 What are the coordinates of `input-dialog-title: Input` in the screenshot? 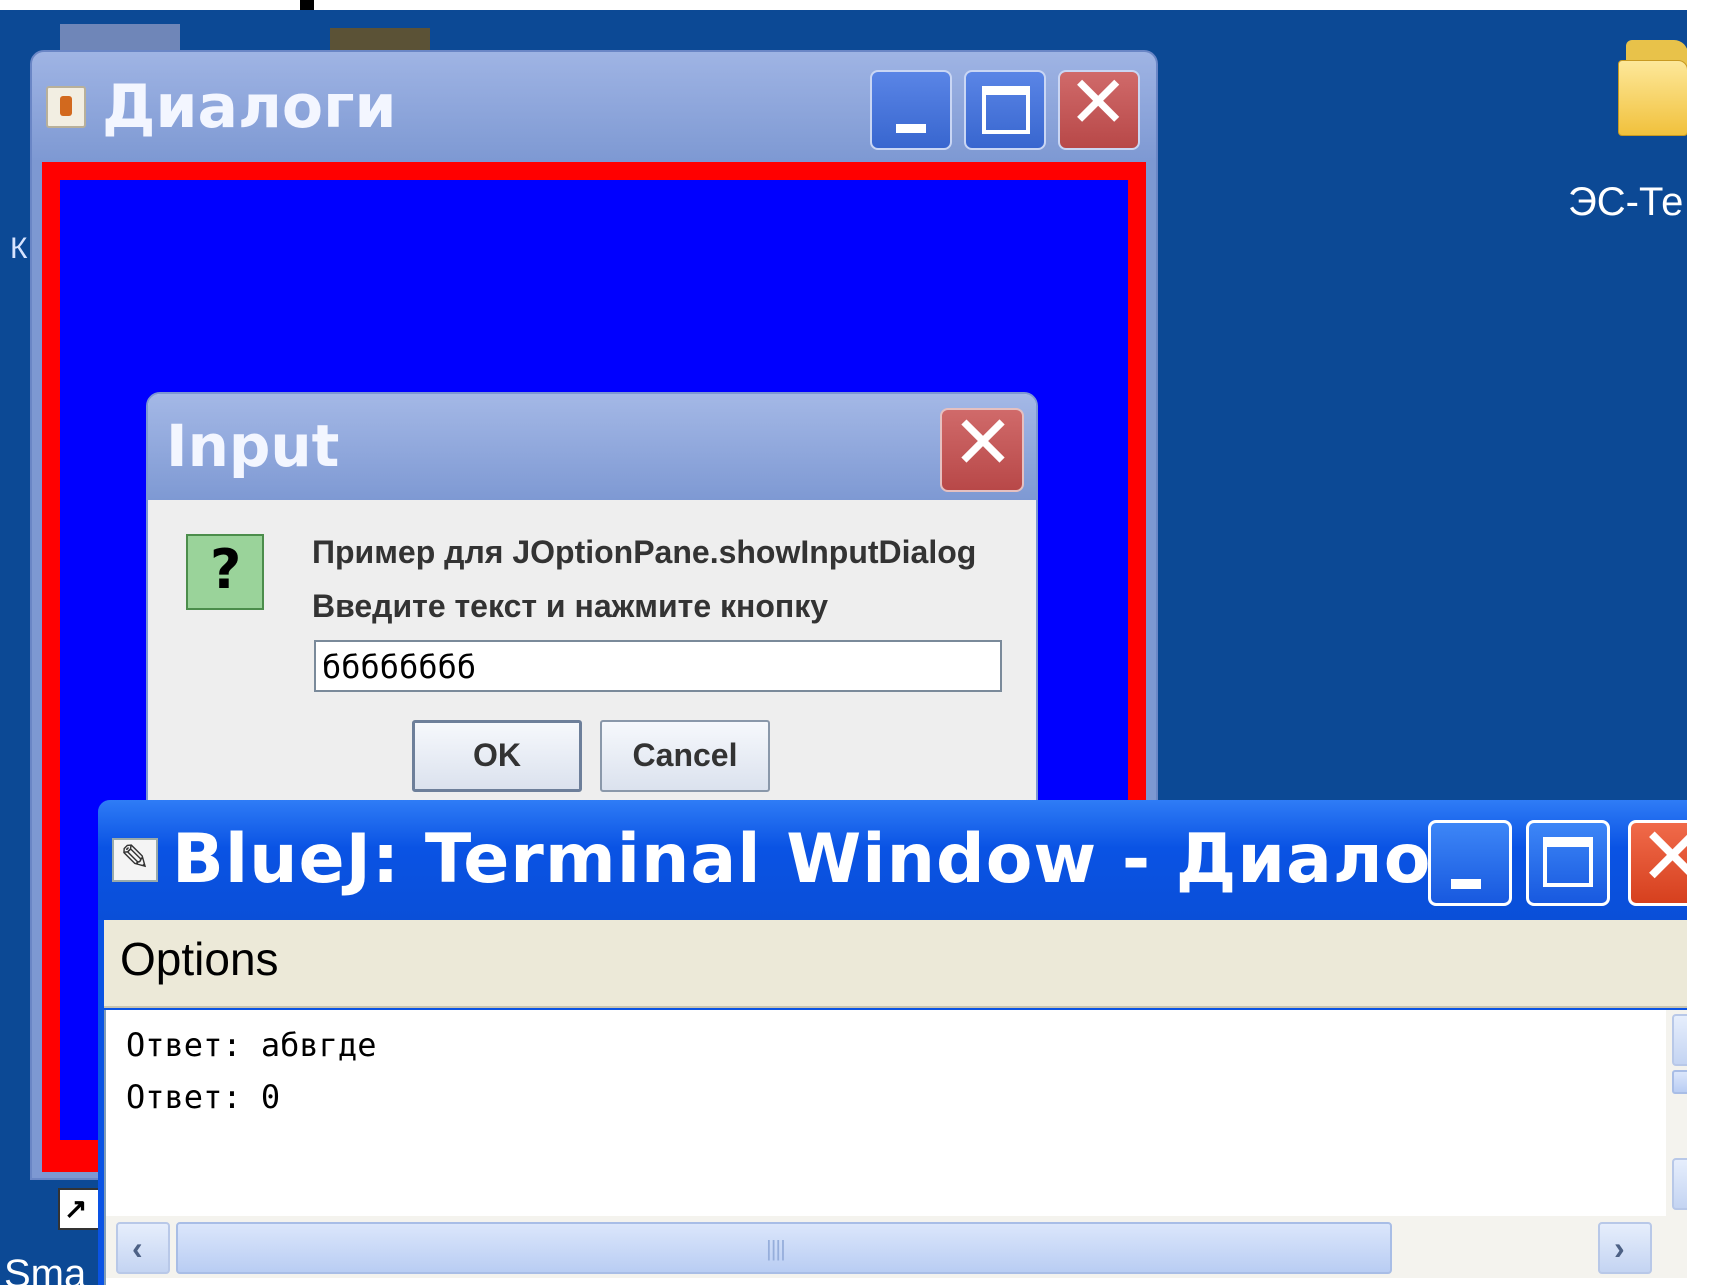 It's located at (253, 446).